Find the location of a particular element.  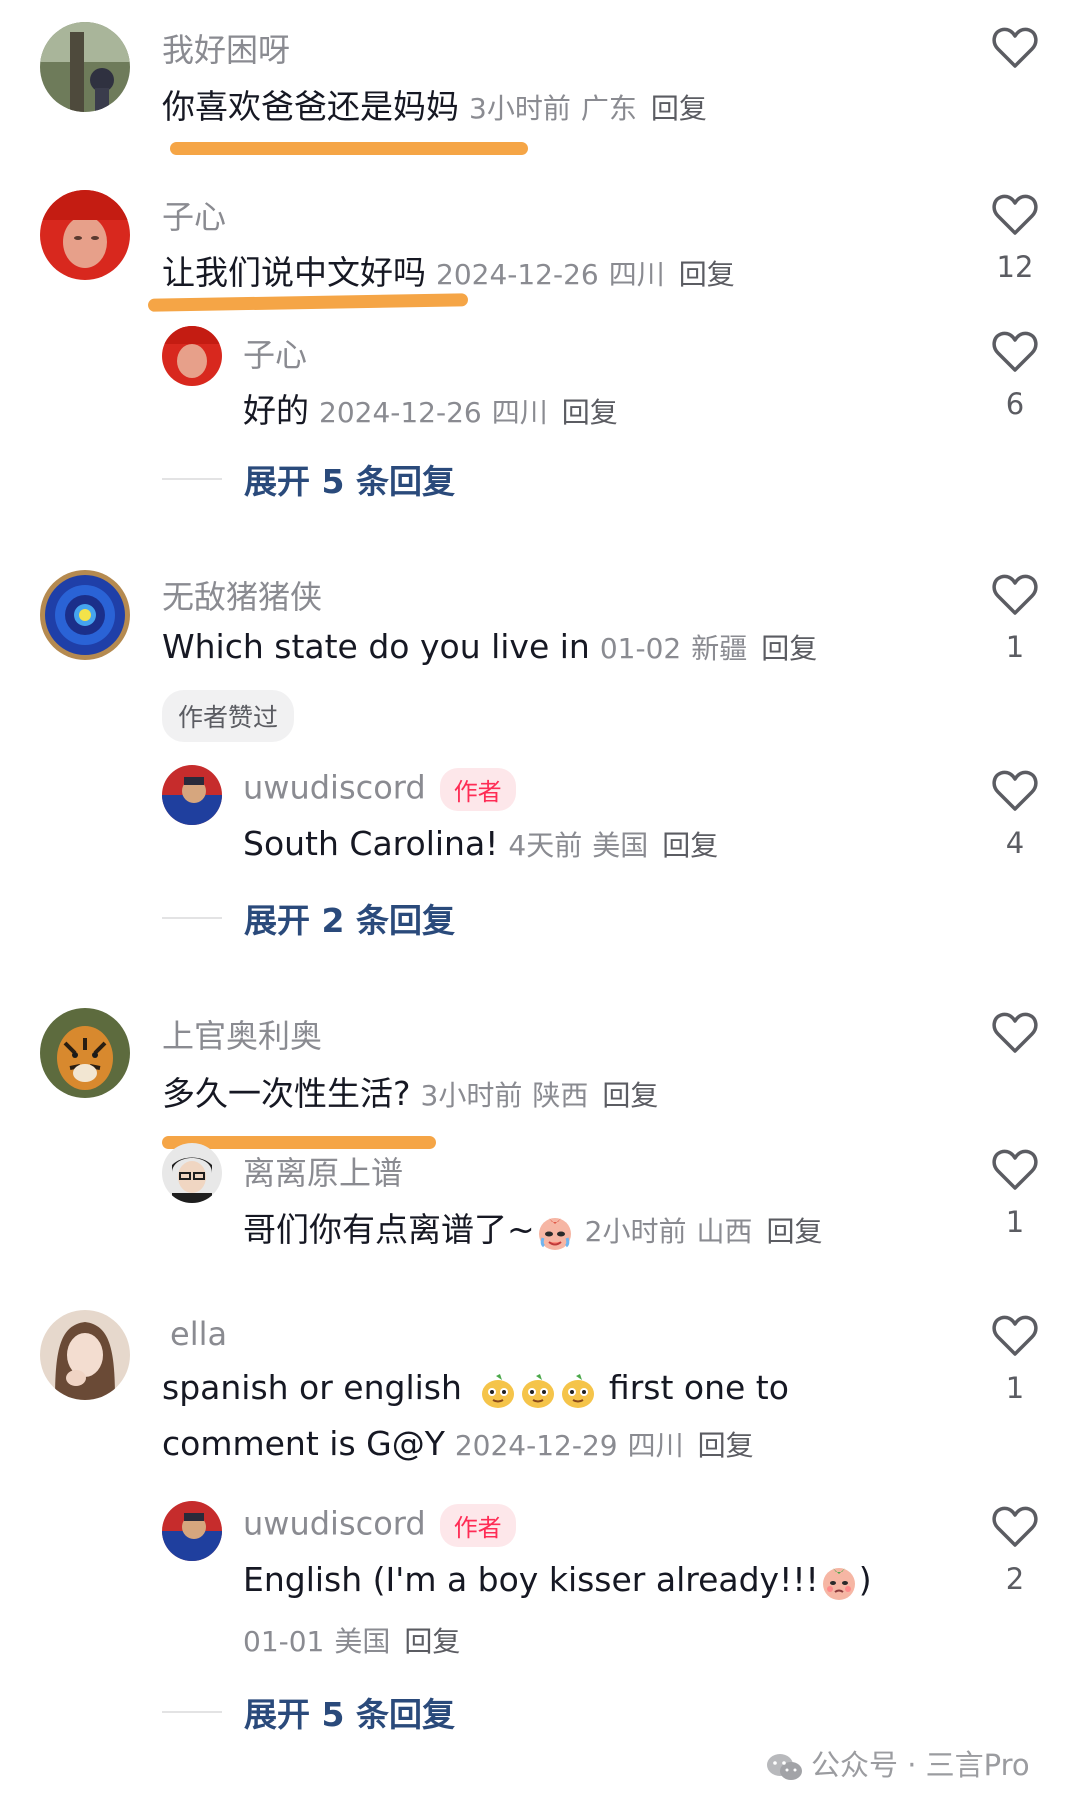

reply-location: 山西 is located at coordinates (724, 1231).